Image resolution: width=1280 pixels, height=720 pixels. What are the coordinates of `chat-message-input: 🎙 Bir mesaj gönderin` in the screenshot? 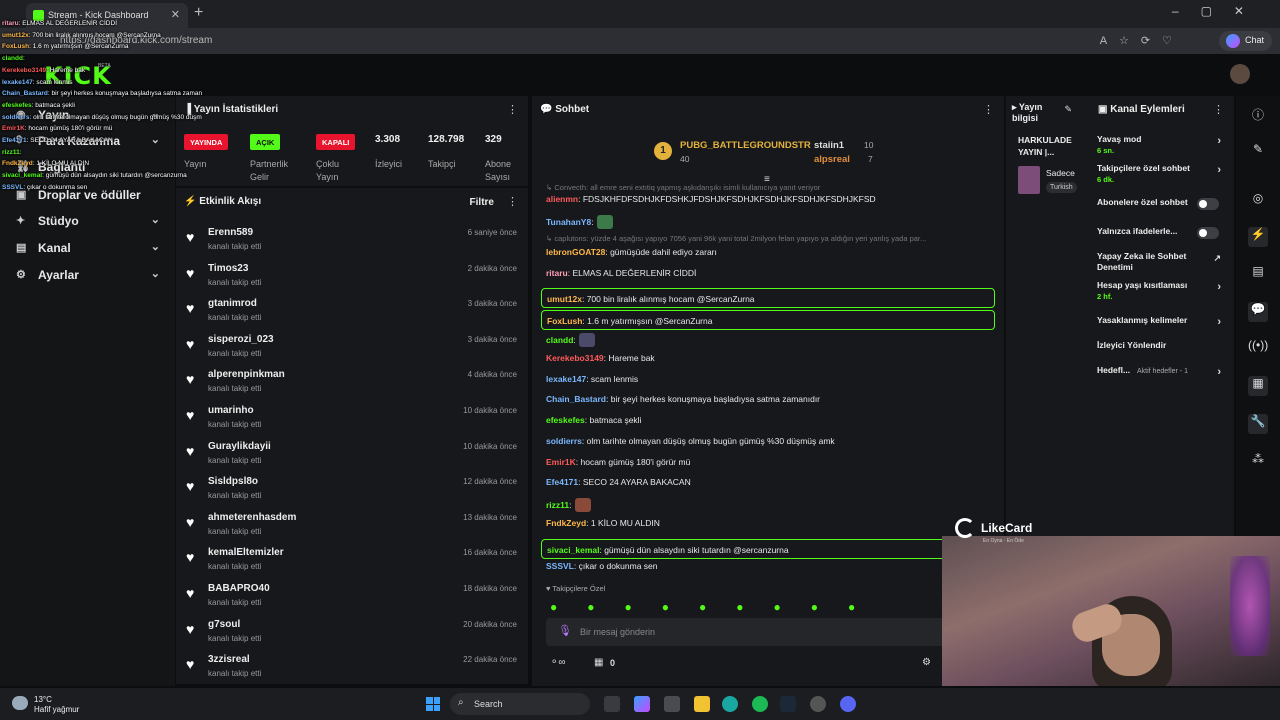 It's located at (771, 632).